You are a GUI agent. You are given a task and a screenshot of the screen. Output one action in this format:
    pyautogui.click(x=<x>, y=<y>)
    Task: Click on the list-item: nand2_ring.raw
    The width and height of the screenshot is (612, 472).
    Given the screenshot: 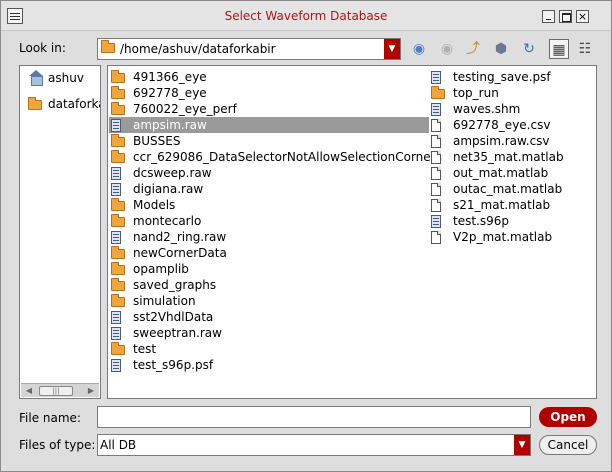 What is the action you would take?
    pyautogui.click(x=269, y=237)
    